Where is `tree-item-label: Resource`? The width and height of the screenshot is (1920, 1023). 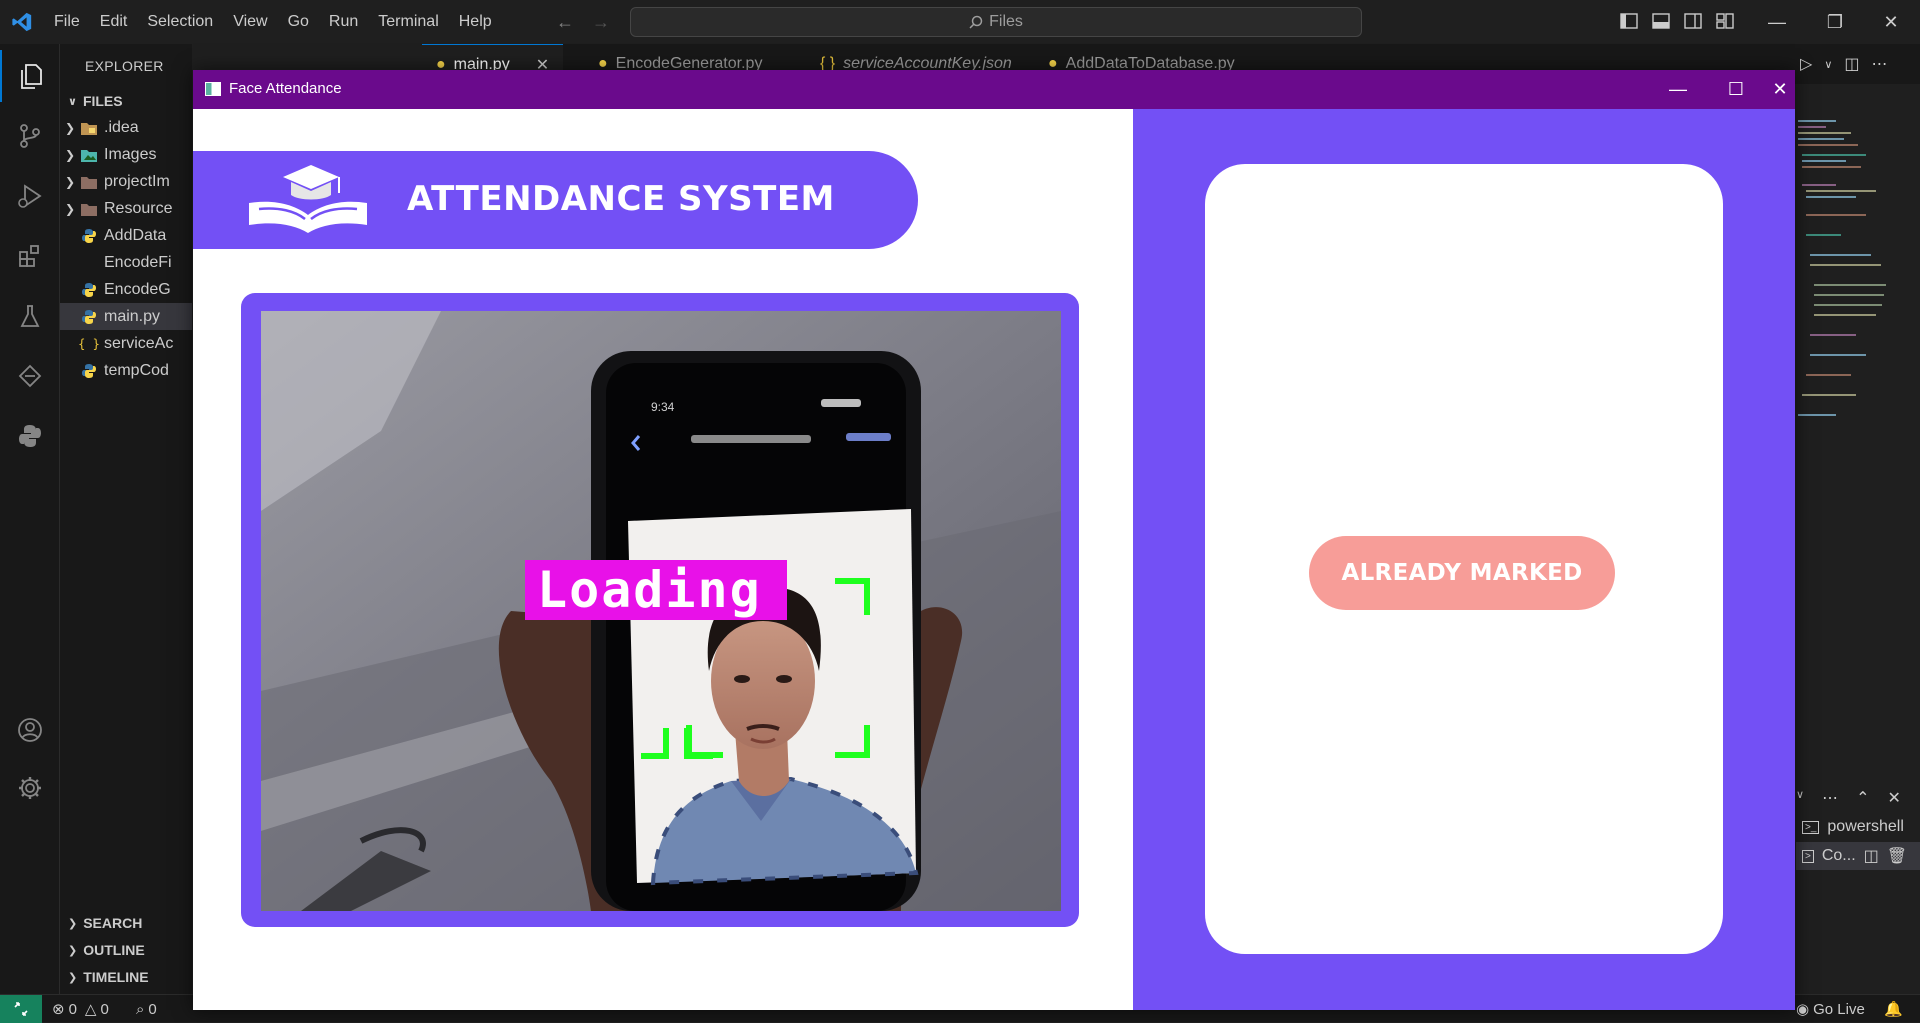
tree-item-label: Resource is located at coordinates (138, 208).